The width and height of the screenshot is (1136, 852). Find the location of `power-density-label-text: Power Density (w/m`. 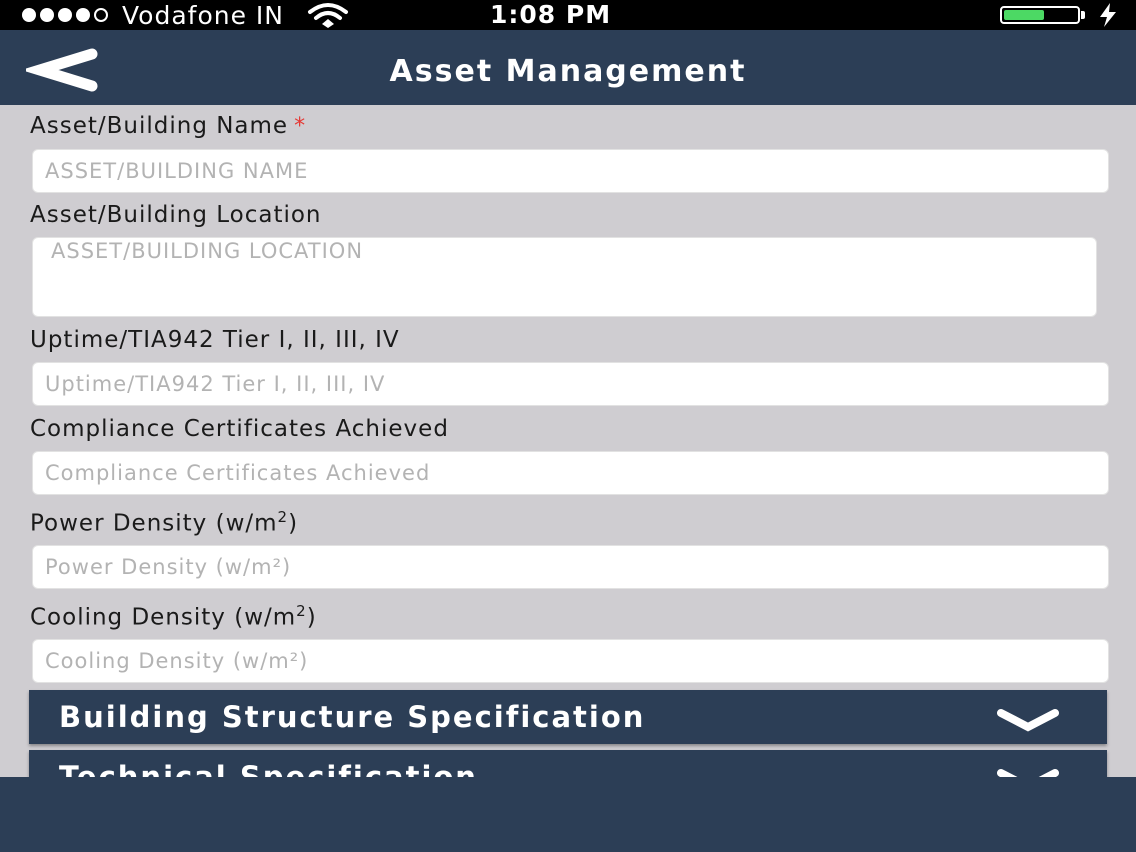

power-density-label-text: Power Density (w/m is located at coordinates (154, 523).